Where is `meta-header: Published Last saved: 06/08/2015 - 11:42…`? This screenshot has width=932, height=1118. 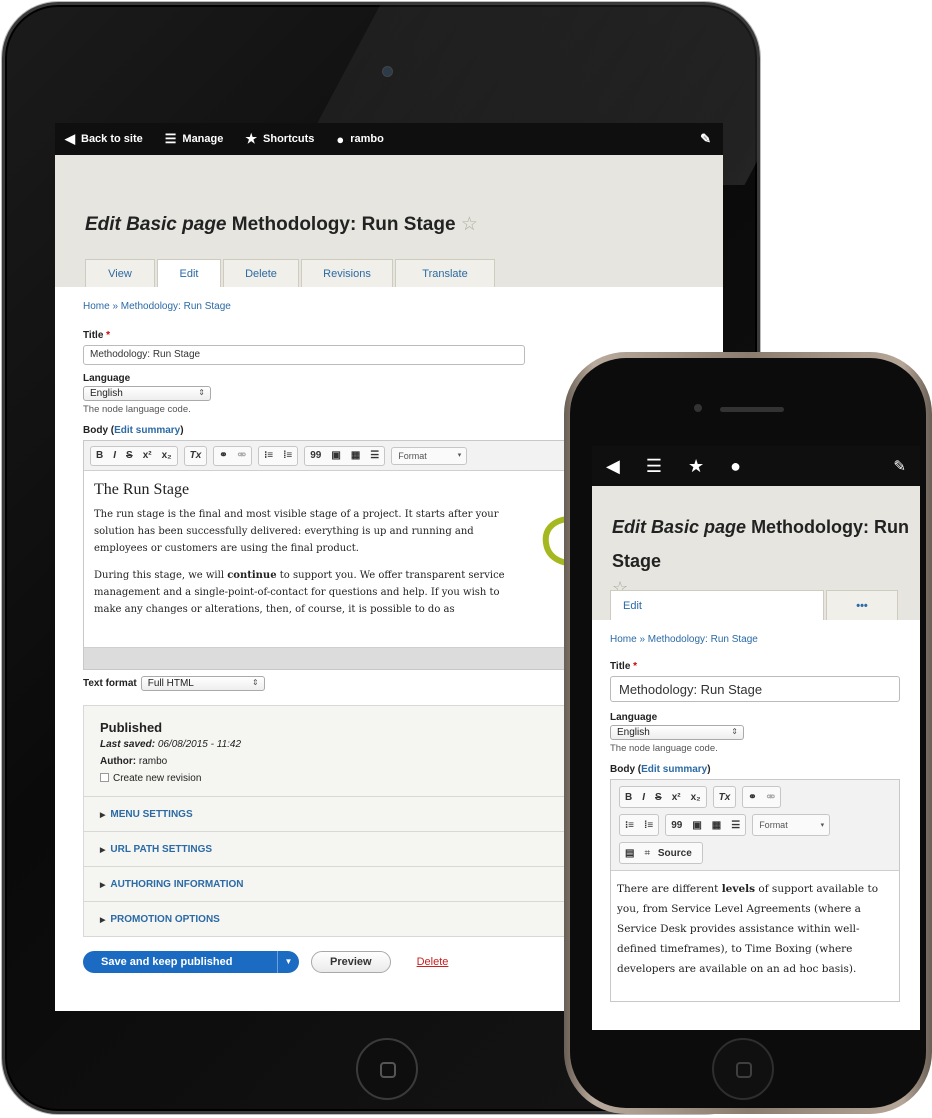
meta-header: Published Last saved: 06/08/2015 - 11:42… is located at coordinates (353, 751).